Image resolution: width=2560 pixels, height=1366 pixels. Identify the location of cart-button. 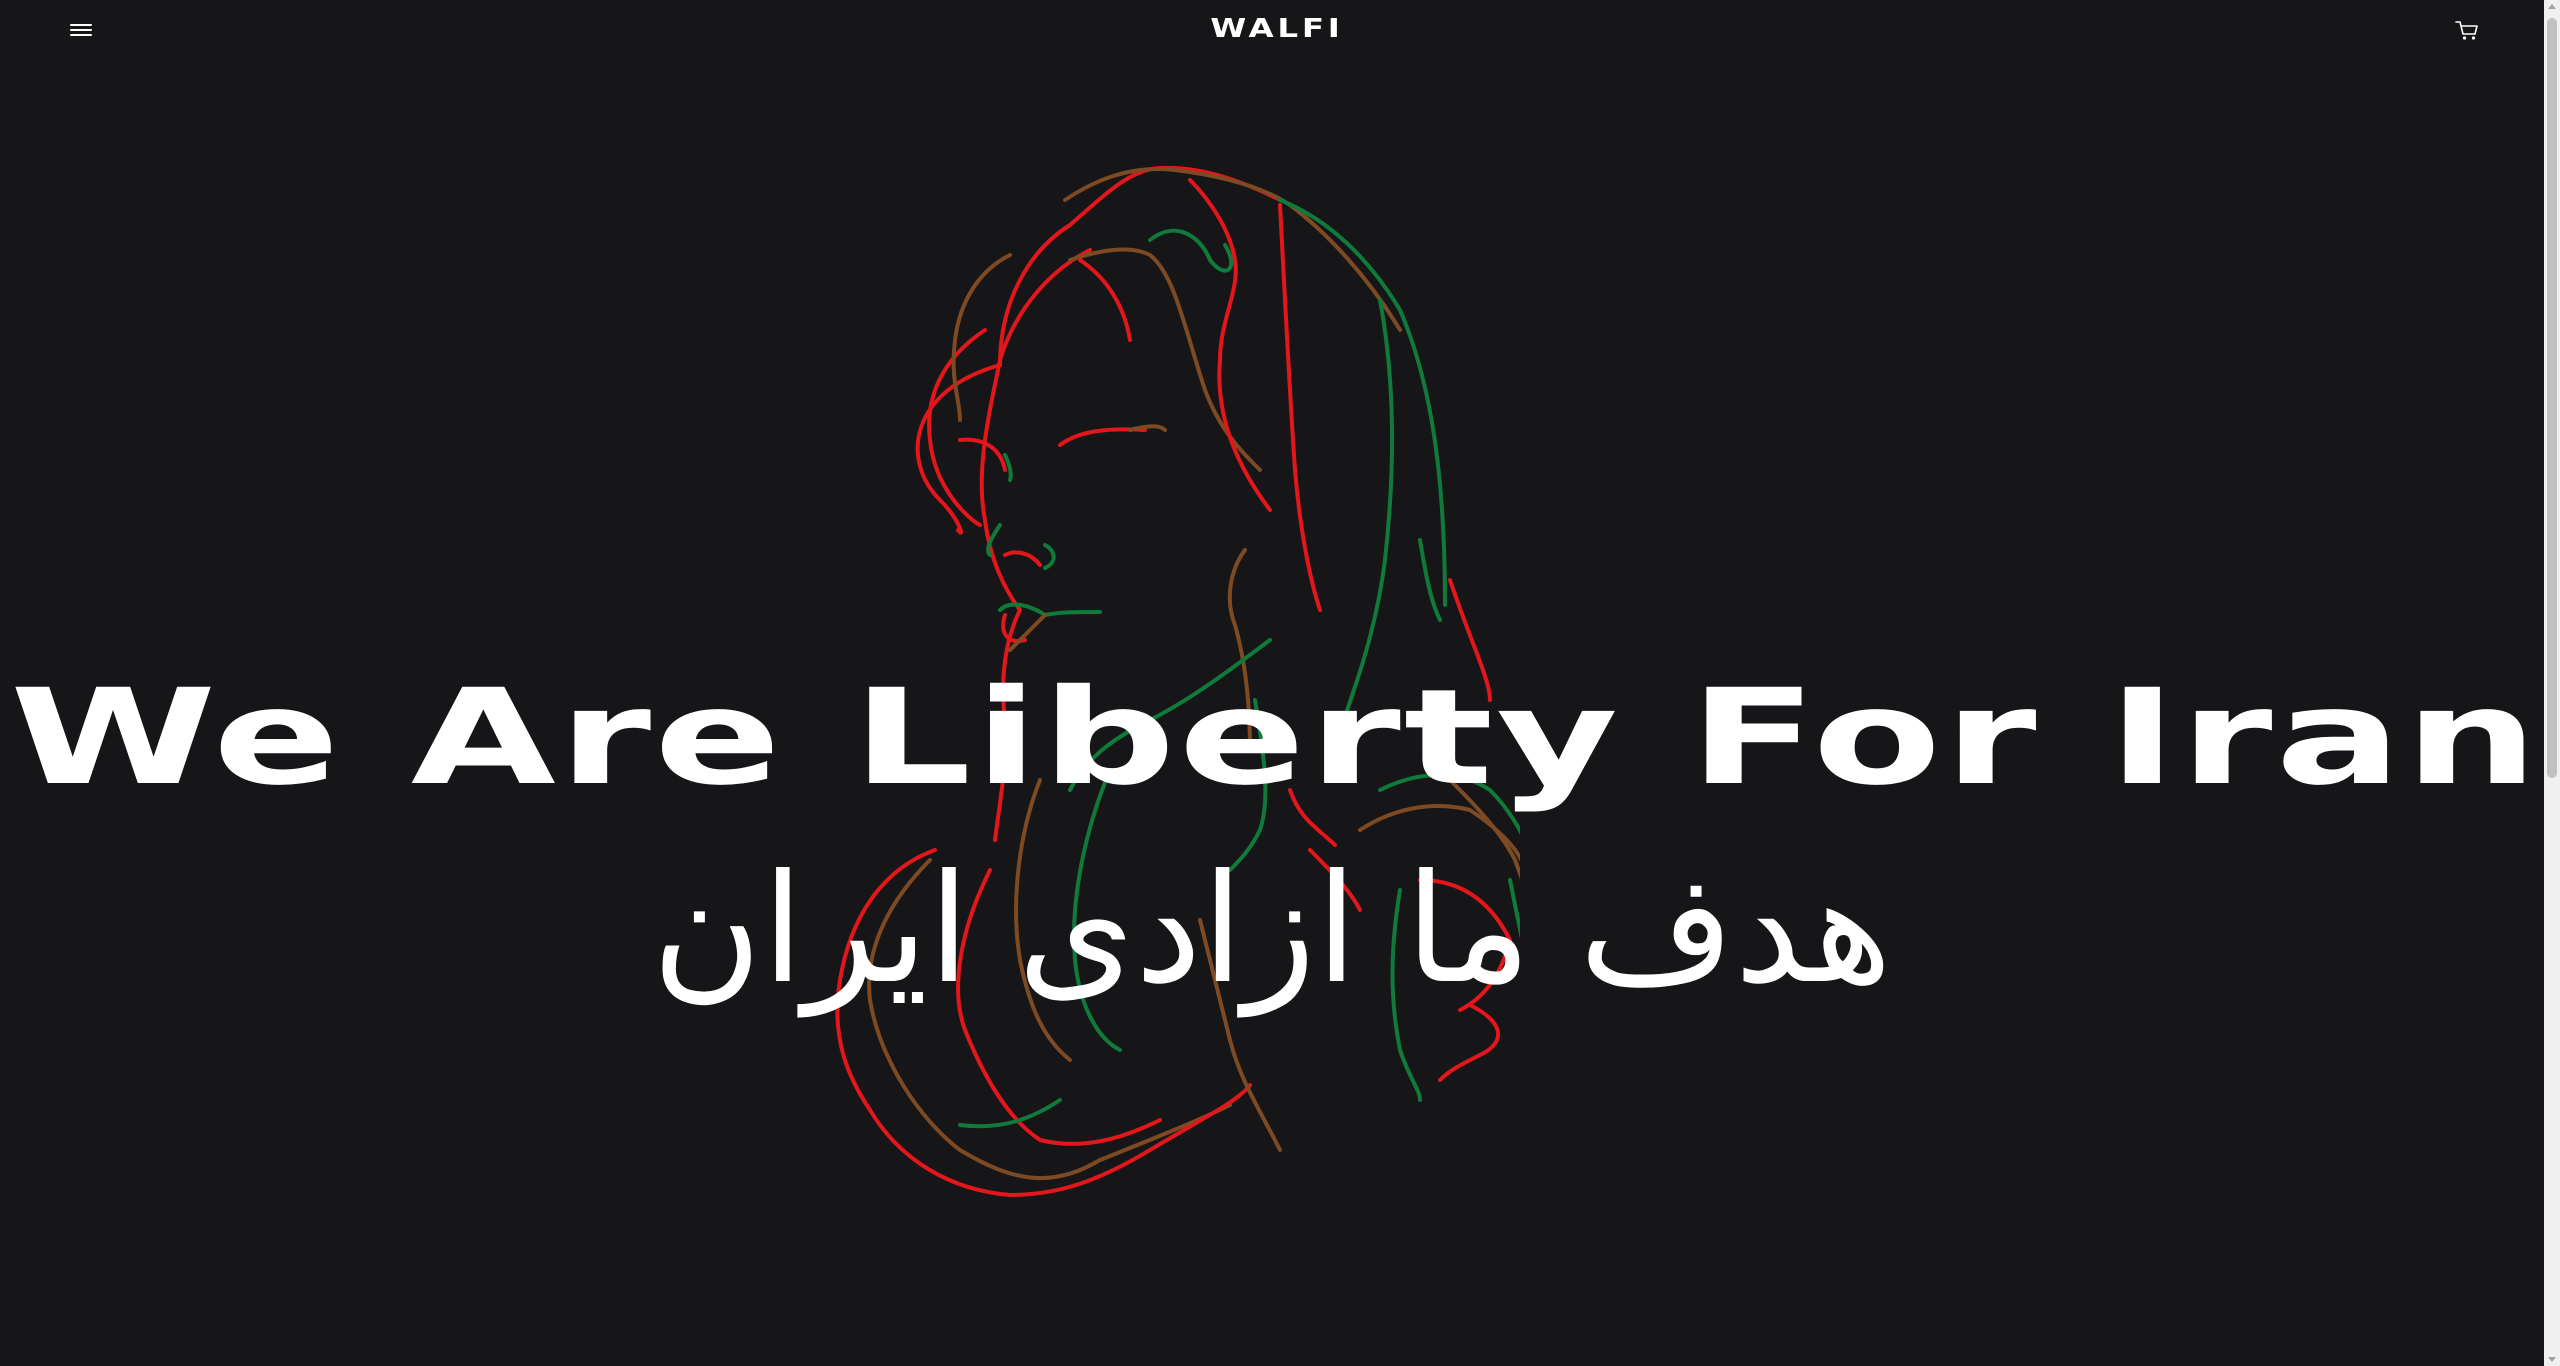
(2467, 30).